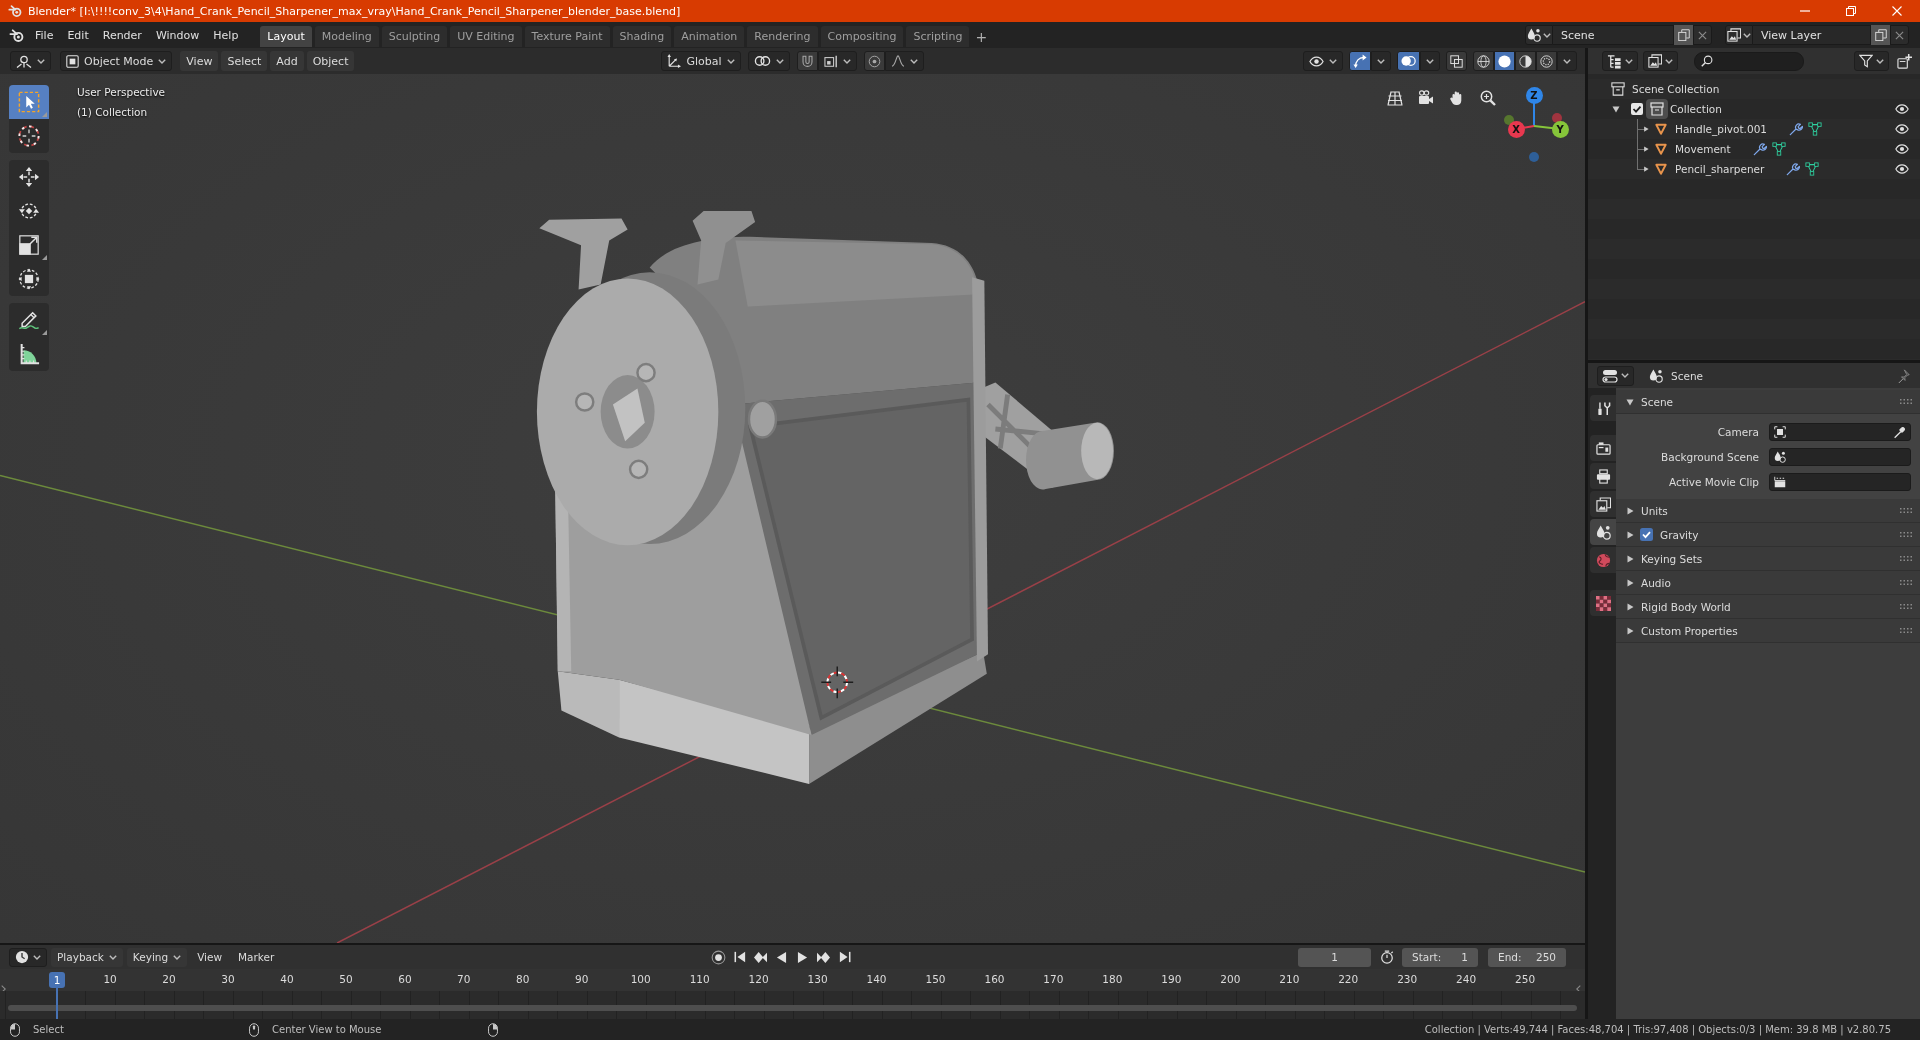 The width and height of the screenshot is (1920, 1040). What do you see at coordinates (346, 36) in the screenshot?
I see `workspace-tab: Modeling` at bounding box center [346, 36].